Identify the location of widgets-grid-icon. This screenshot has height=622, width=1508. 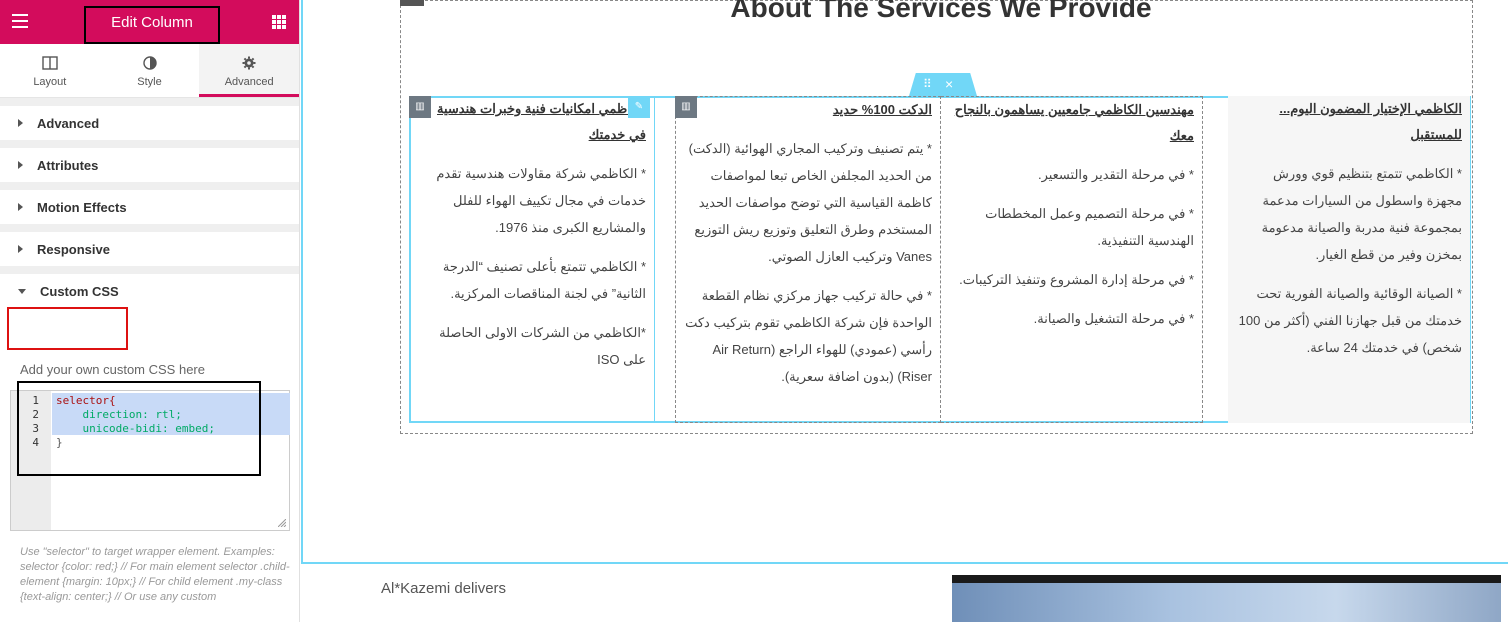
(279, 22).